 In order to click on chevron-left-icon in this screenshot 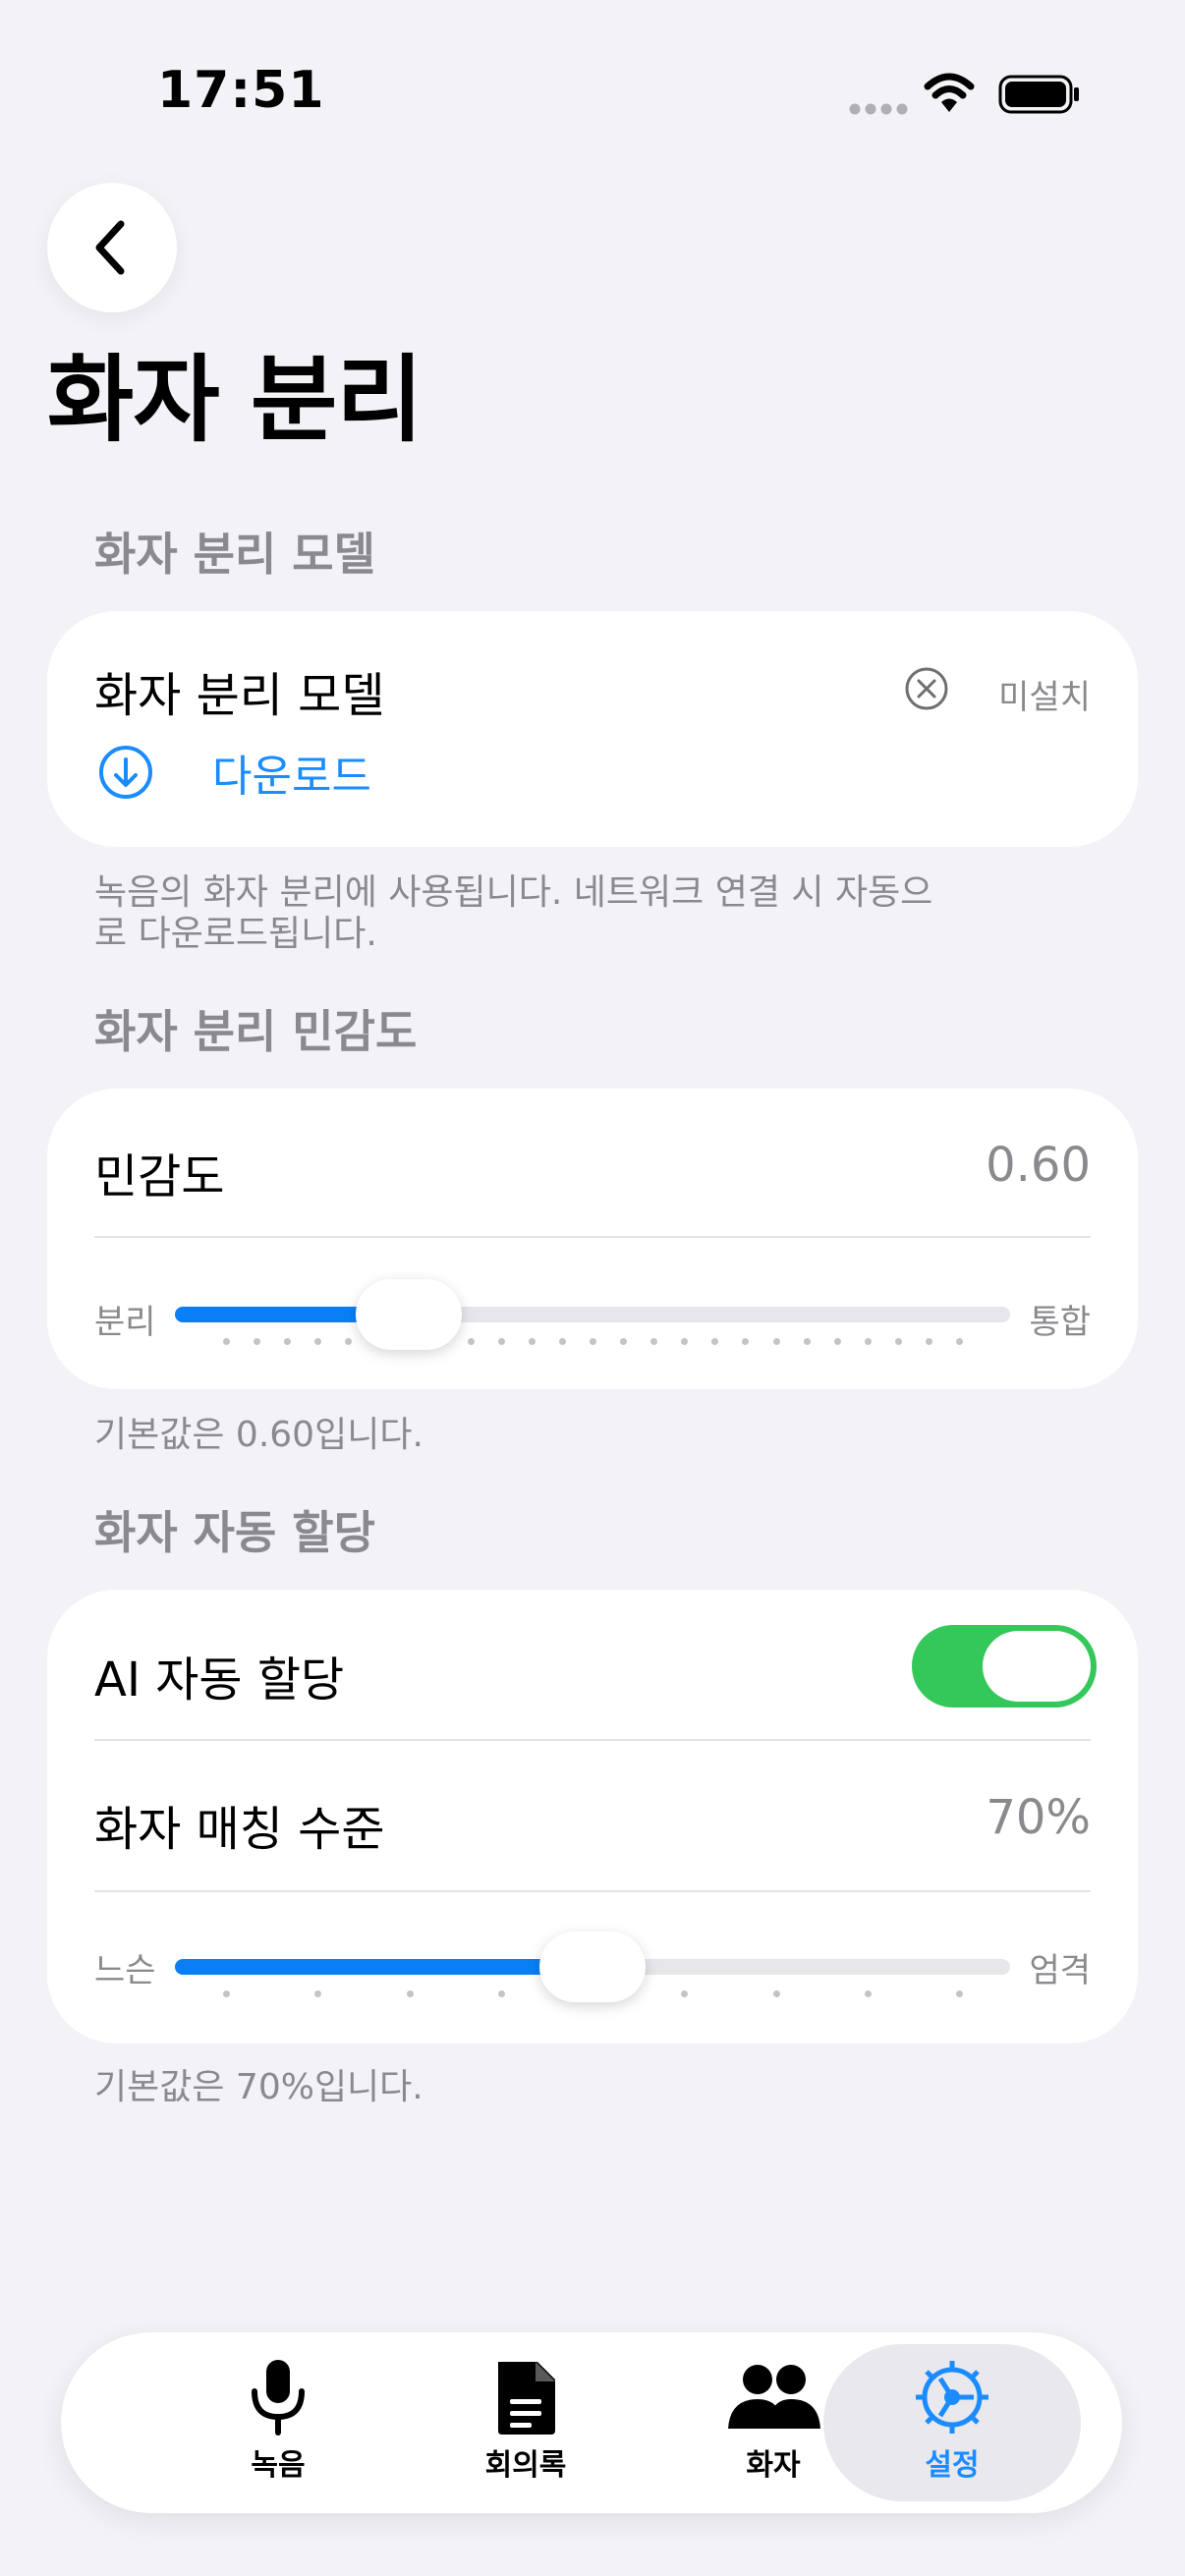, I will do `click(110, 247)`.